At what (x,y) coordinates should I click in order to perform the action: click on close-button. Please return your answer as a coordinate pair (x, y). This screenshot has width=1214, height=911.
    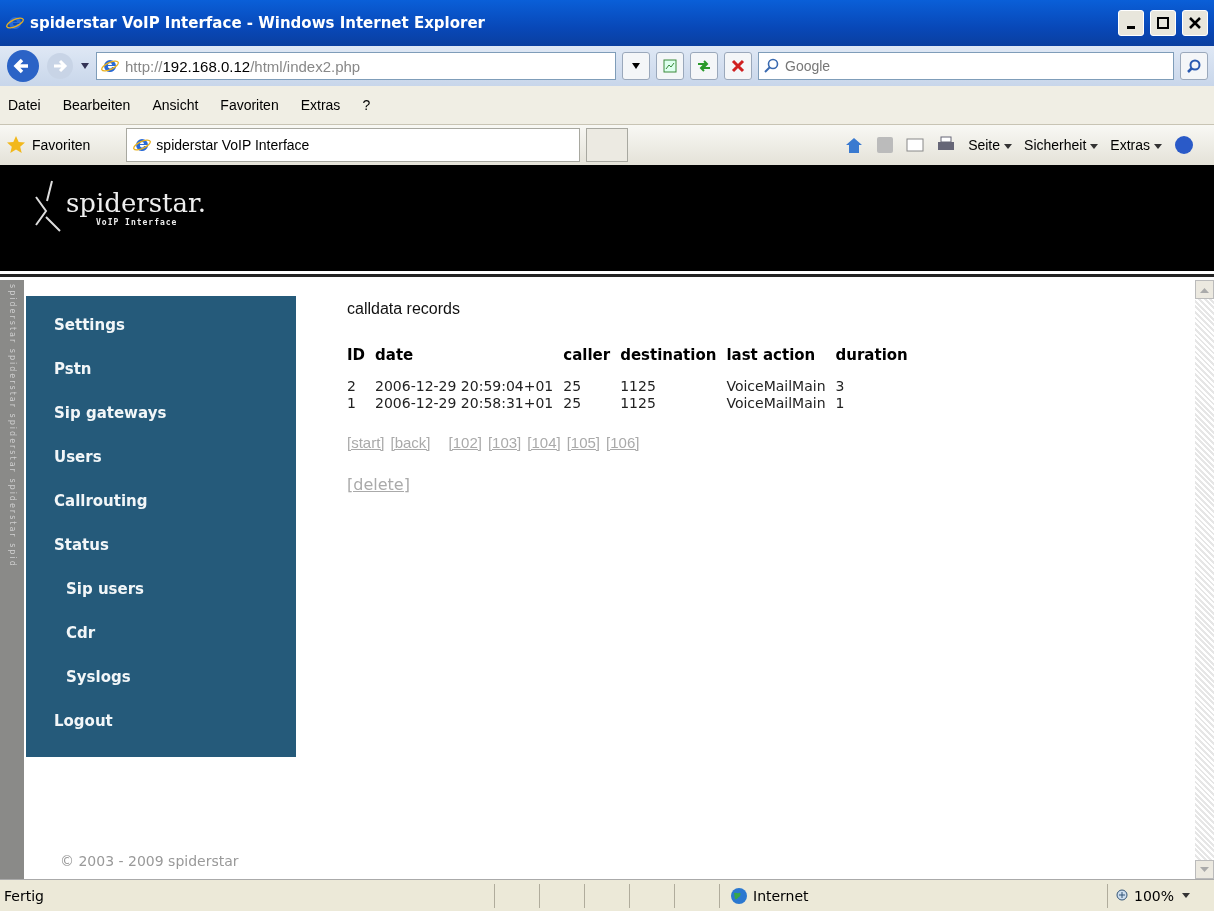
    Looking at the image, I should click on (1195, 23).